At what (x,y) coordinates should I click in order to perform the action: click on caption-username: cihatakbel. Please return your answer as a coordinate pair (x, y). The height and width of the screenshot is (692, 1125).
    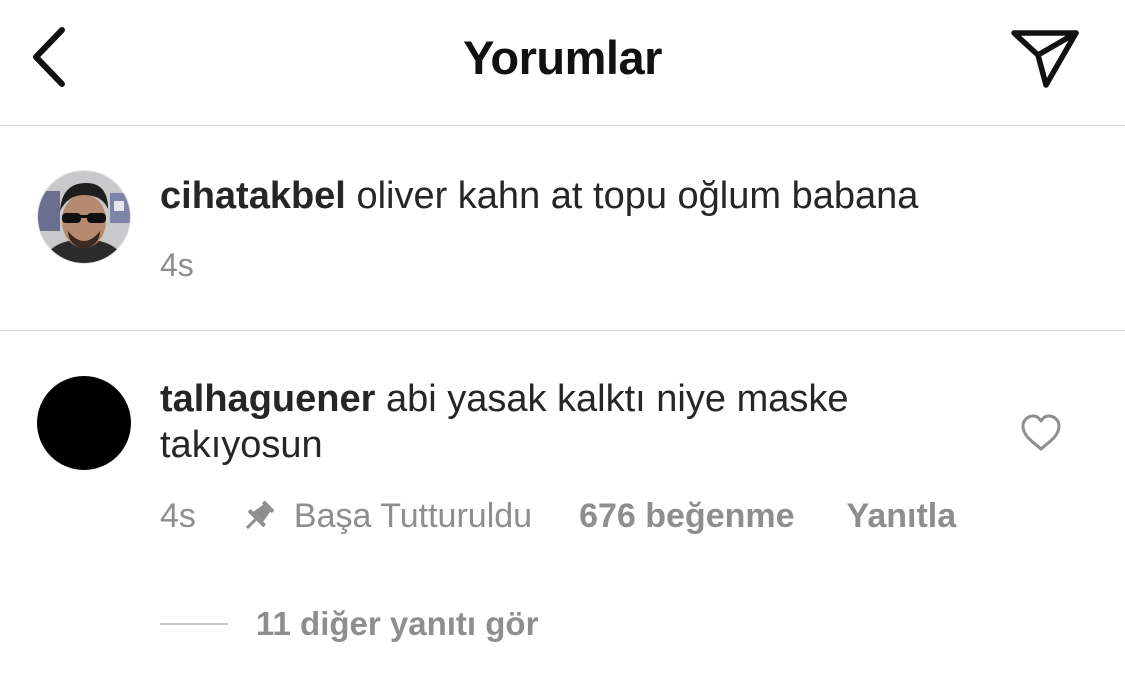
    Looking at the image, I should click on (253, 196).